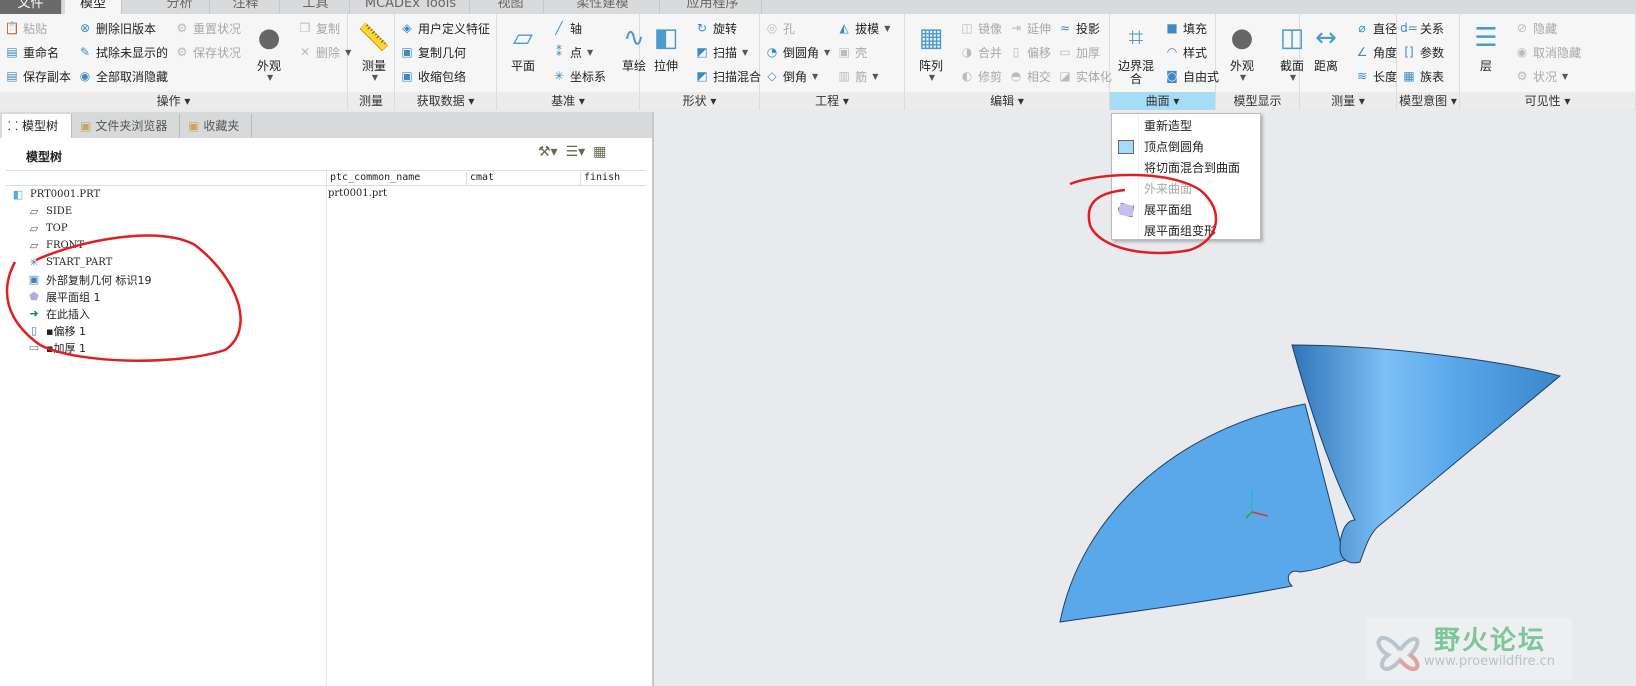  Describe the element at coordinates (713, 7) in the screenshot. I see `tab-8: 应用程序` at that location.